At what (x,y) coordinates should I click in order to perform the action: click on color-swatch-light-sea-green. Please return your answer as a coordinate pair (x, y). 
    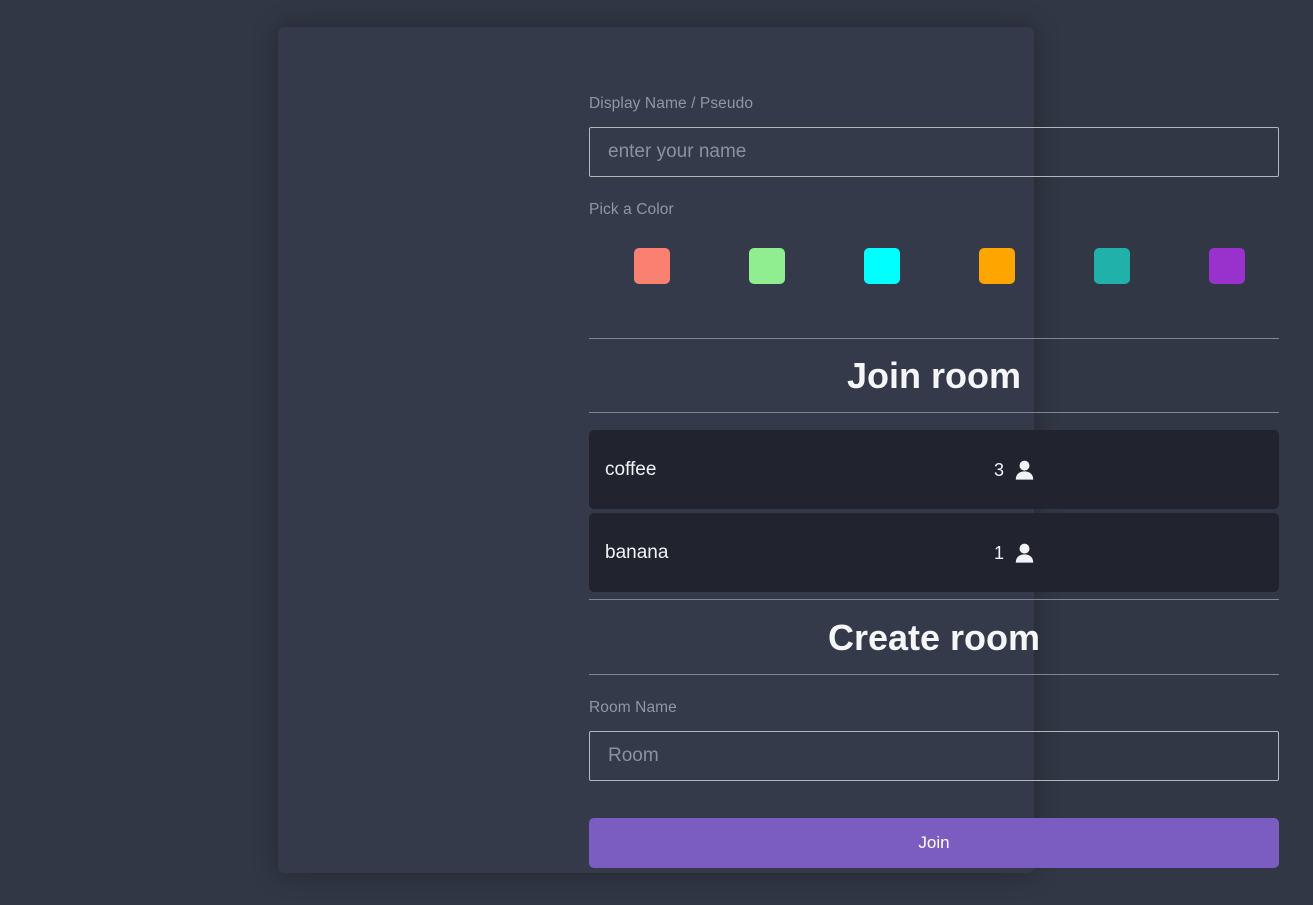
    Looking at the image, I should click on (1112, 266).